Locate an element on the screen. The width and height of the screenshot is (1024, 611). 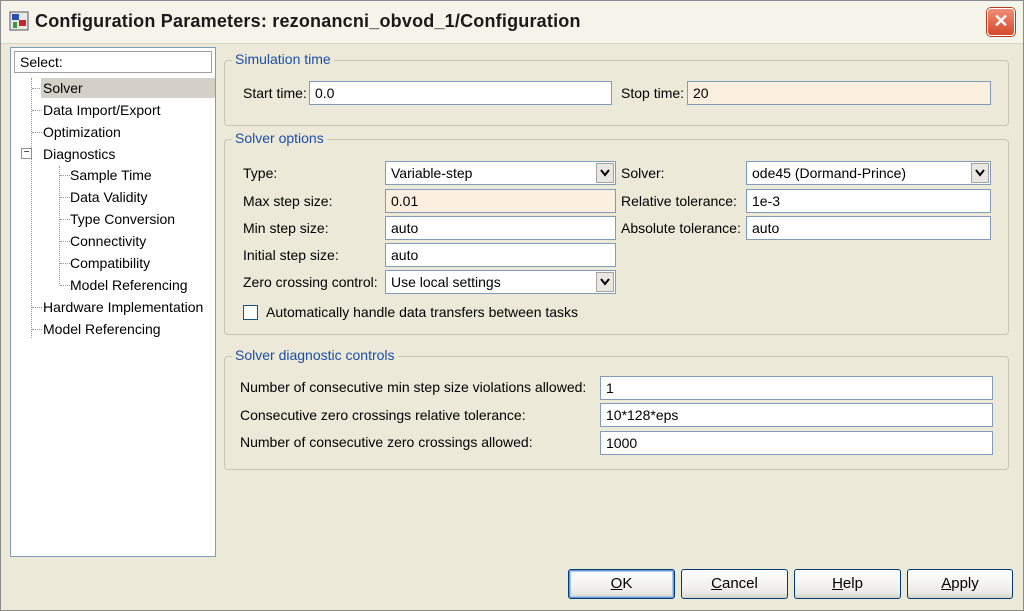
zc-rel-tol-field: 10*128*eps is located at coordinates (796, 415).